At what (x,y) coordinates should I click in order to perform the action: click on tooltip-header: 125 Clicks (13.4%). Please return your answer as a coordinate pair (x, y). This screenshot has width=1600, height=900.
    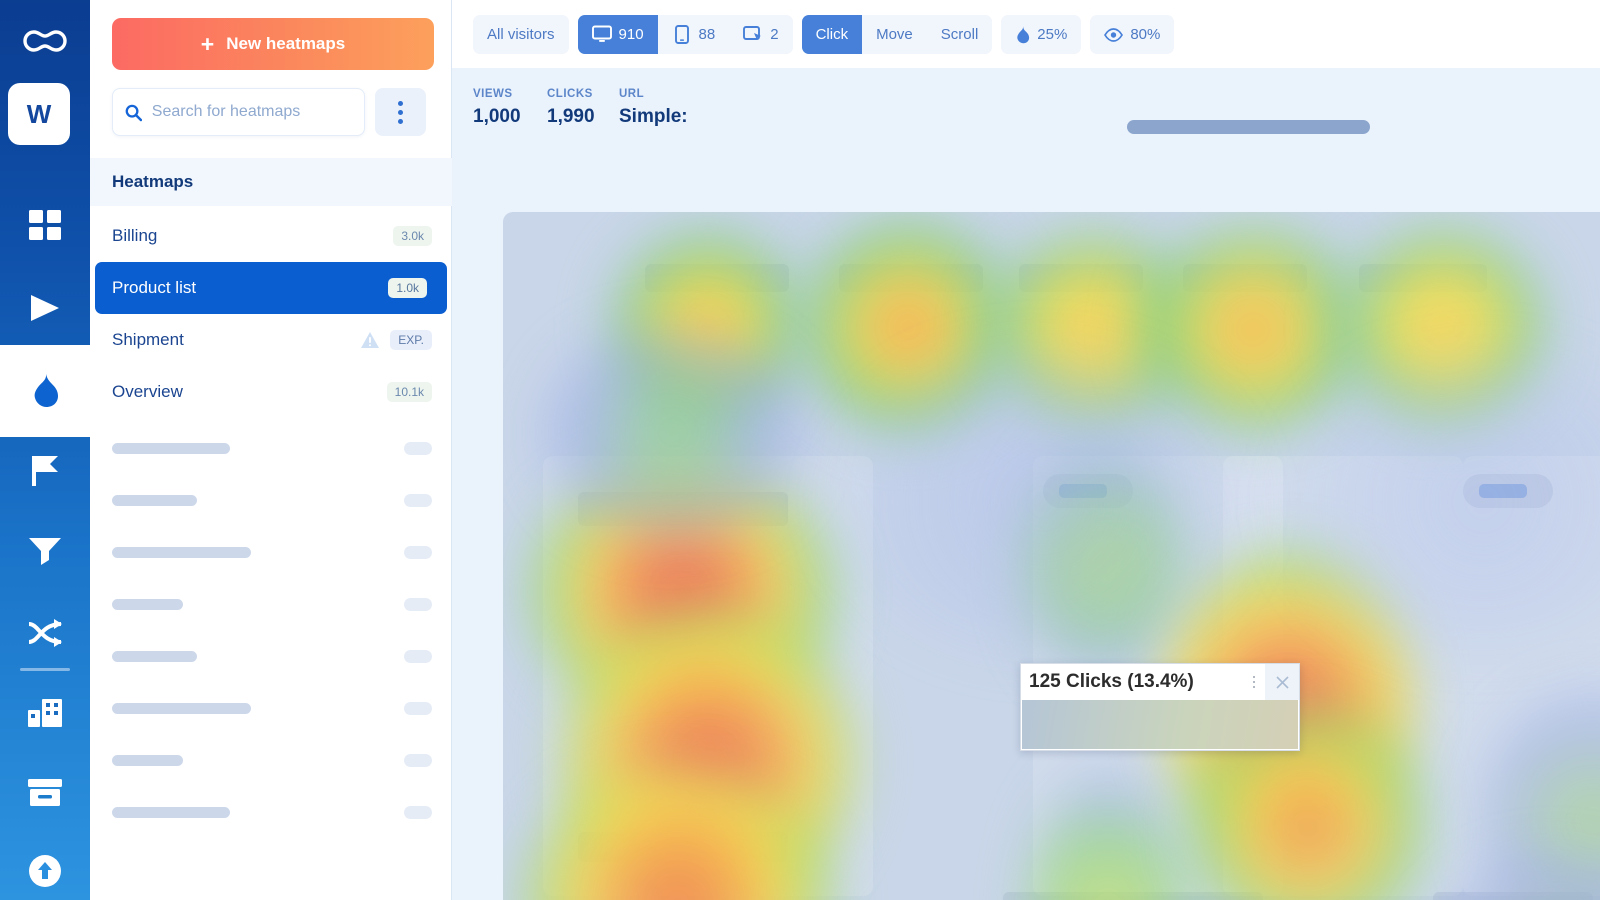
    Looking at the image, I should click on (1160, 682).